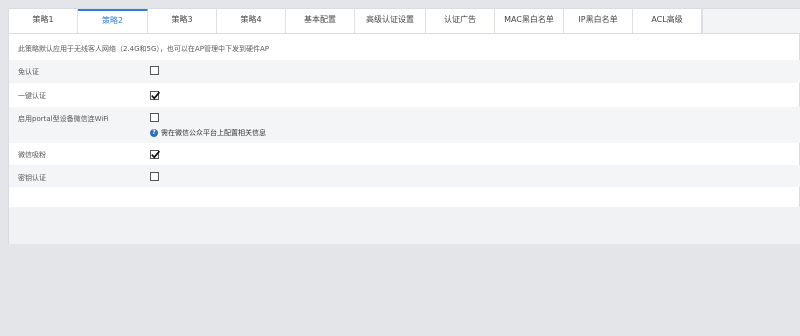 This screenshot has height=336, width=800. Describe the element at coordinates (404, 154) in the screenshot. I see `setting-row-wechat-follow: 微信吸粉` at that location.